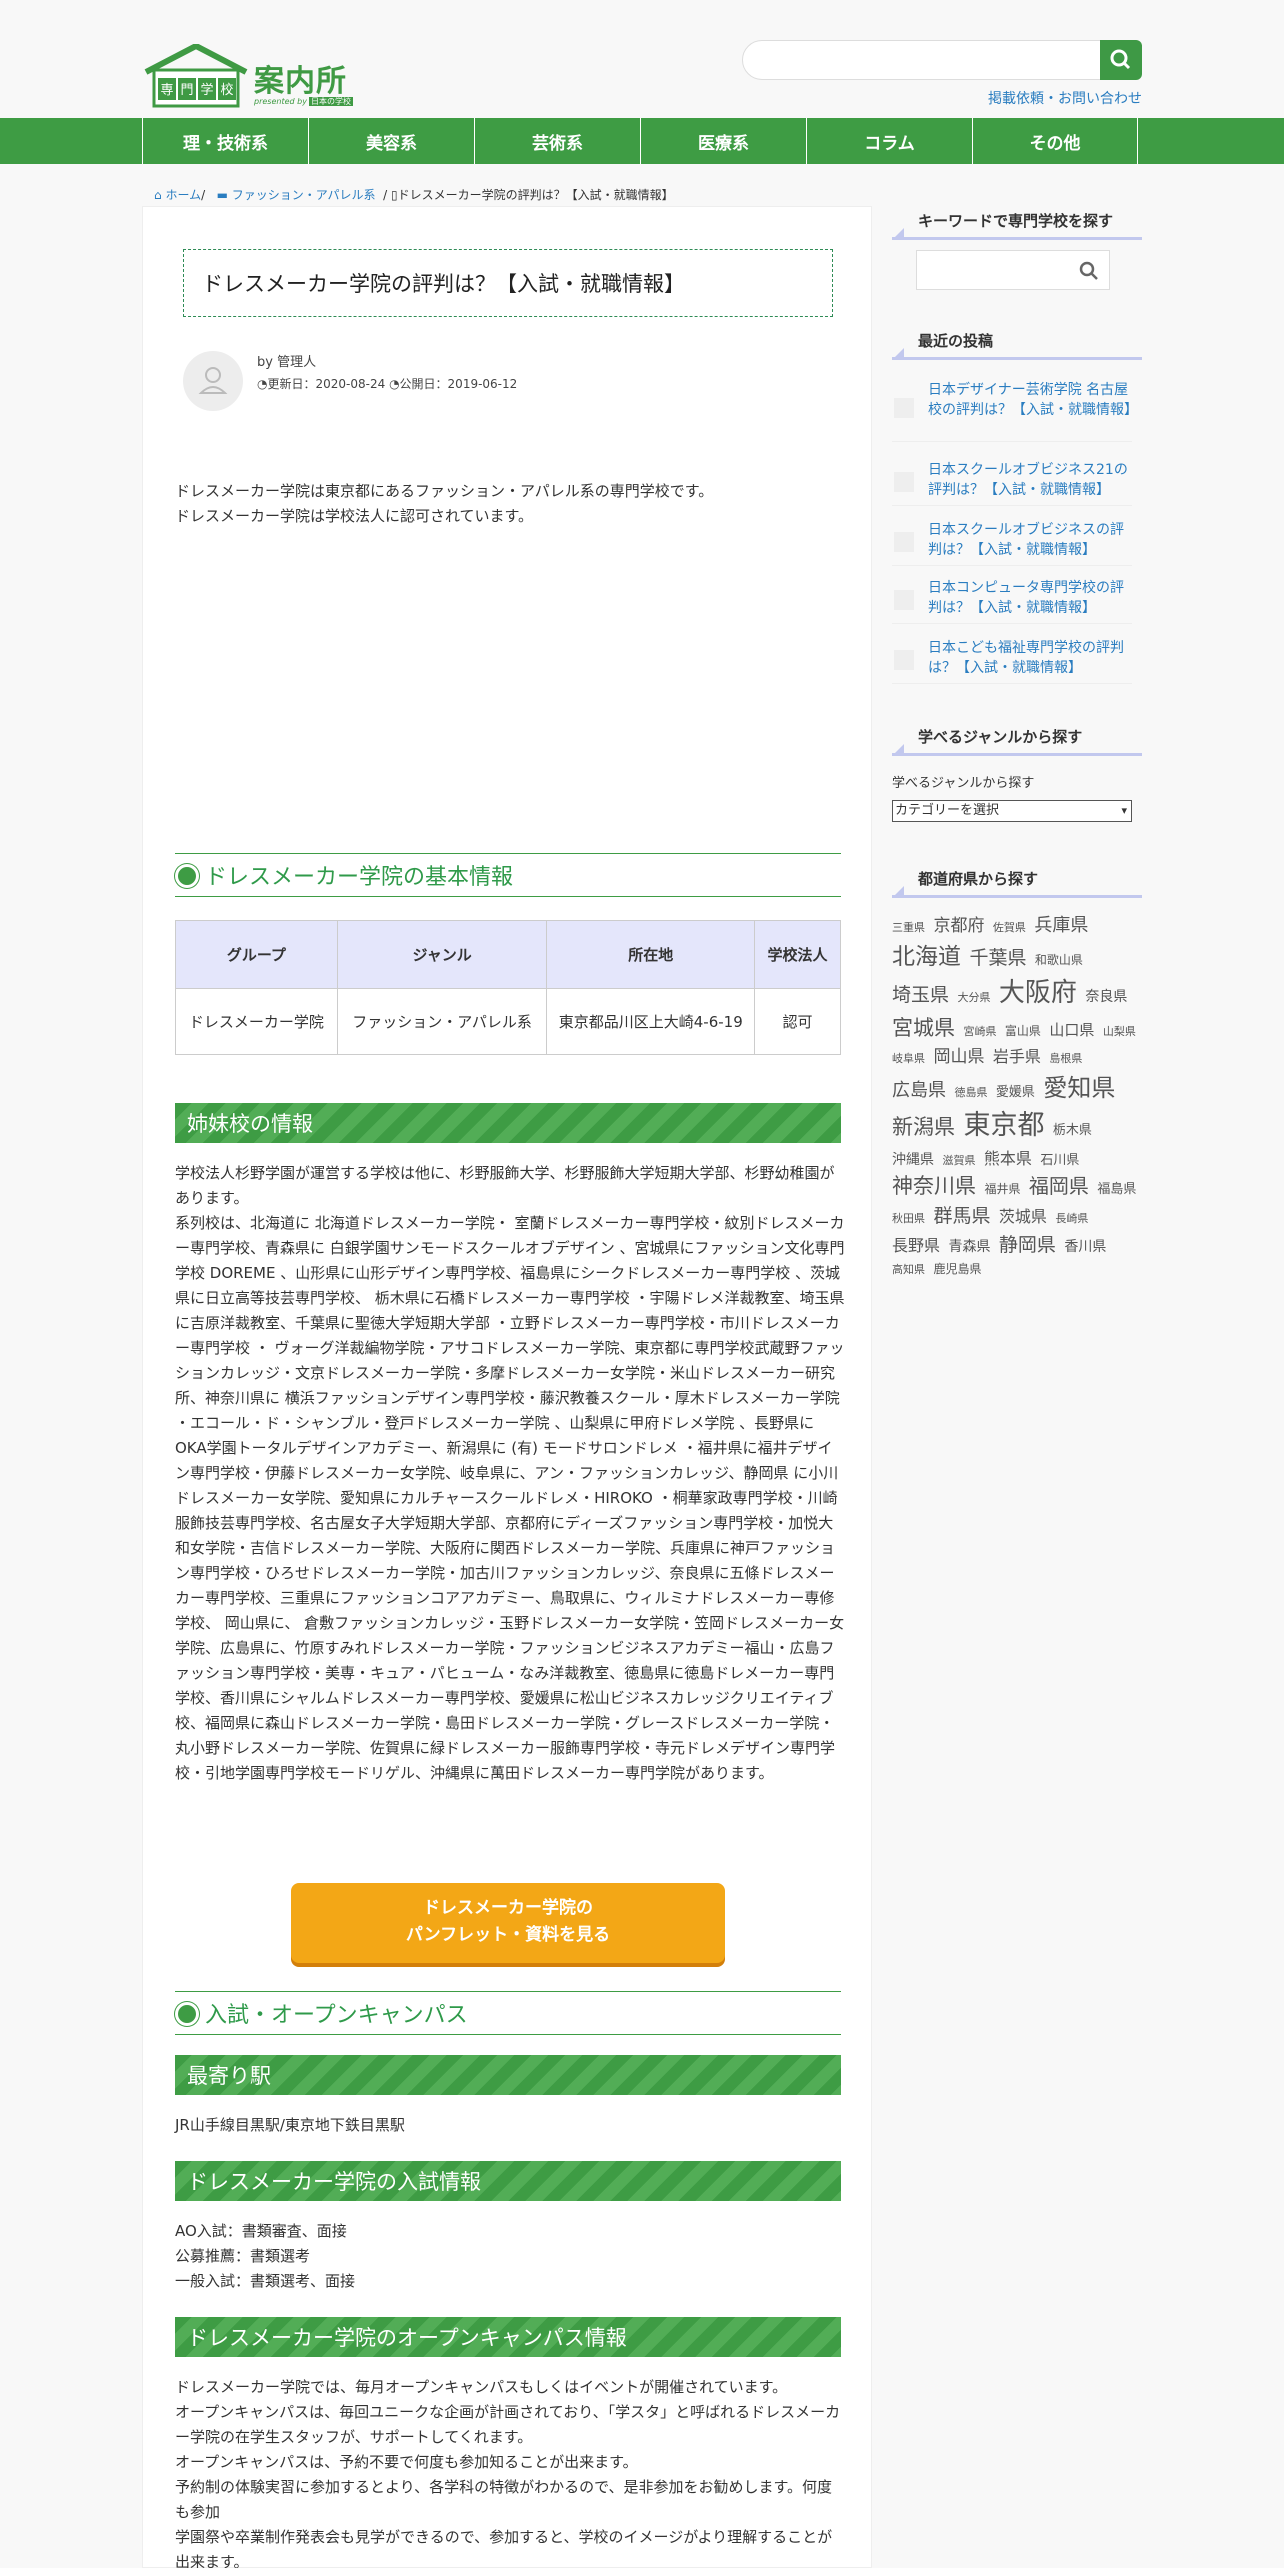 This screenshot has height=2568, width=1284. I want to click on prefecture-tag: 熊本県, so click(1008, 1158).